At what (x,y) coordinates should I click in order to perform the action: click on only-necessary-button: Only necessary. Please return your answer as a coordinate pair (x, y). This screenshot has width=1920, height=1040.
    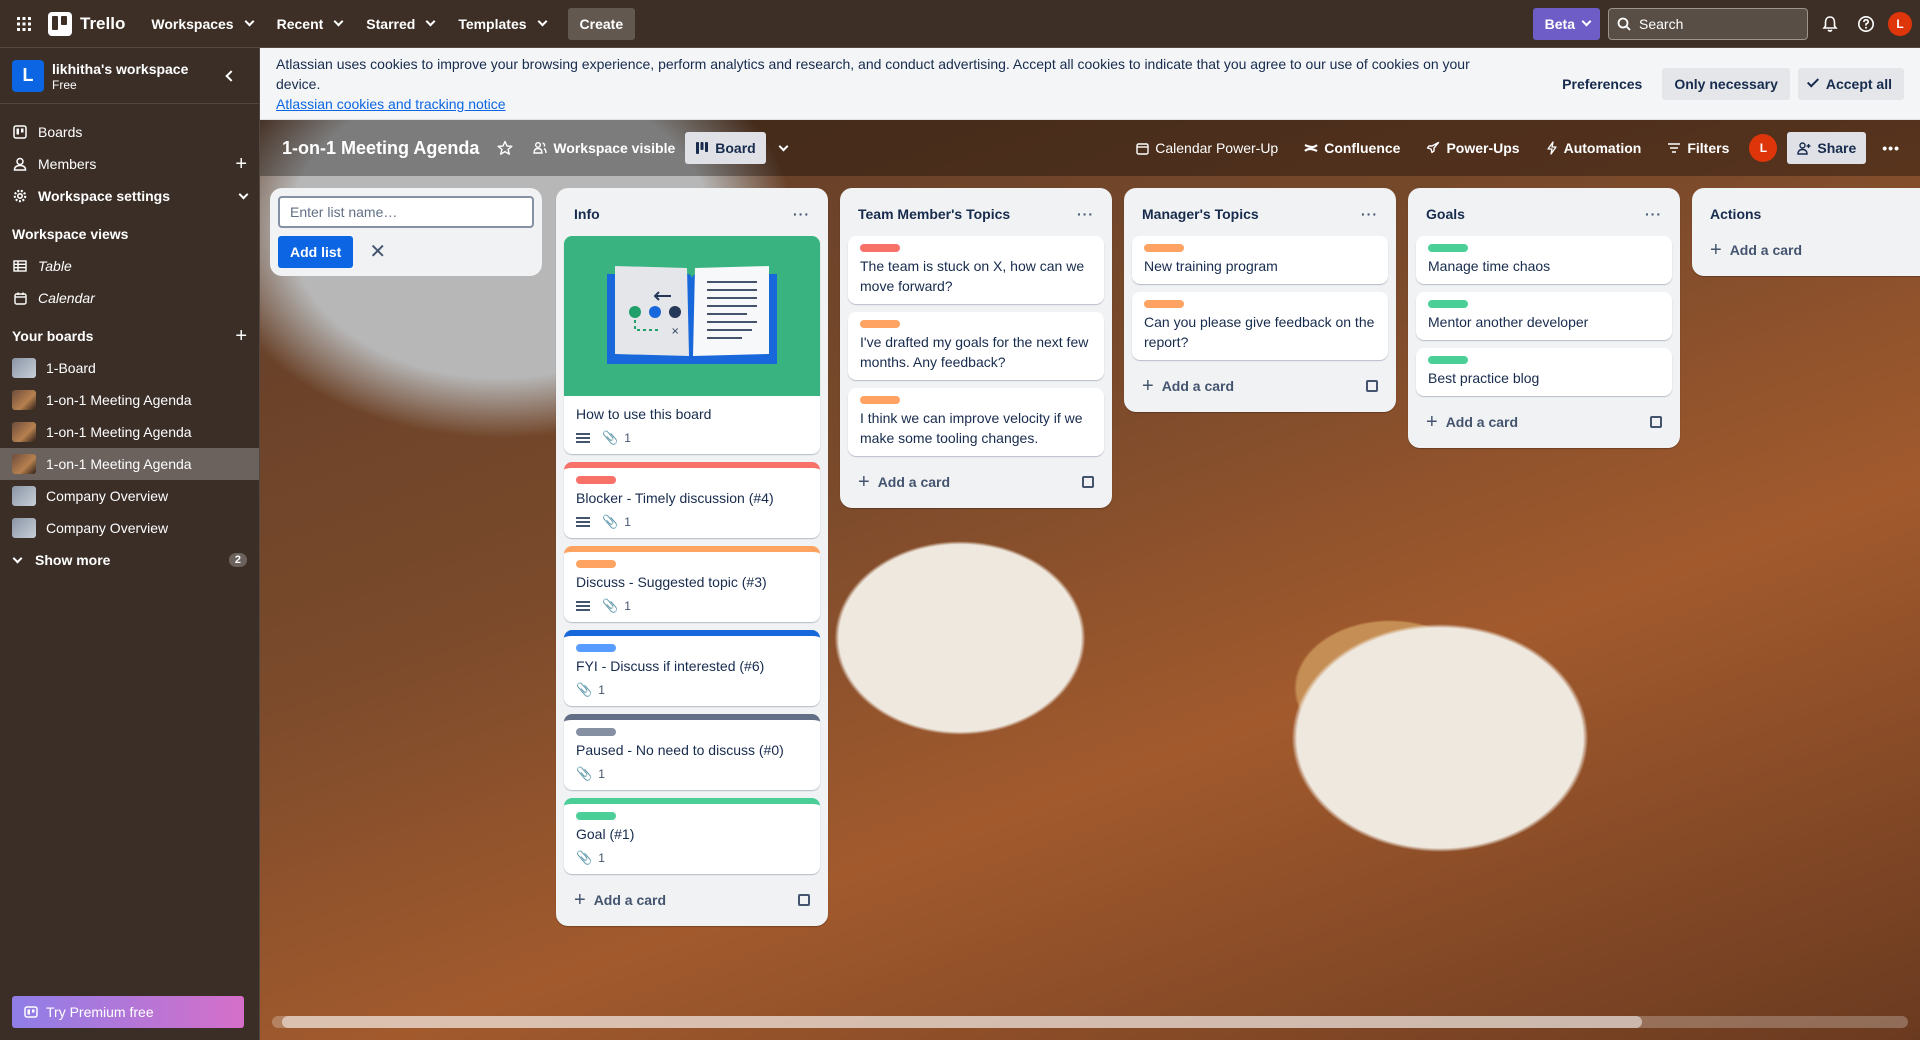
    Looking at the image, I should click on (1726, 83).